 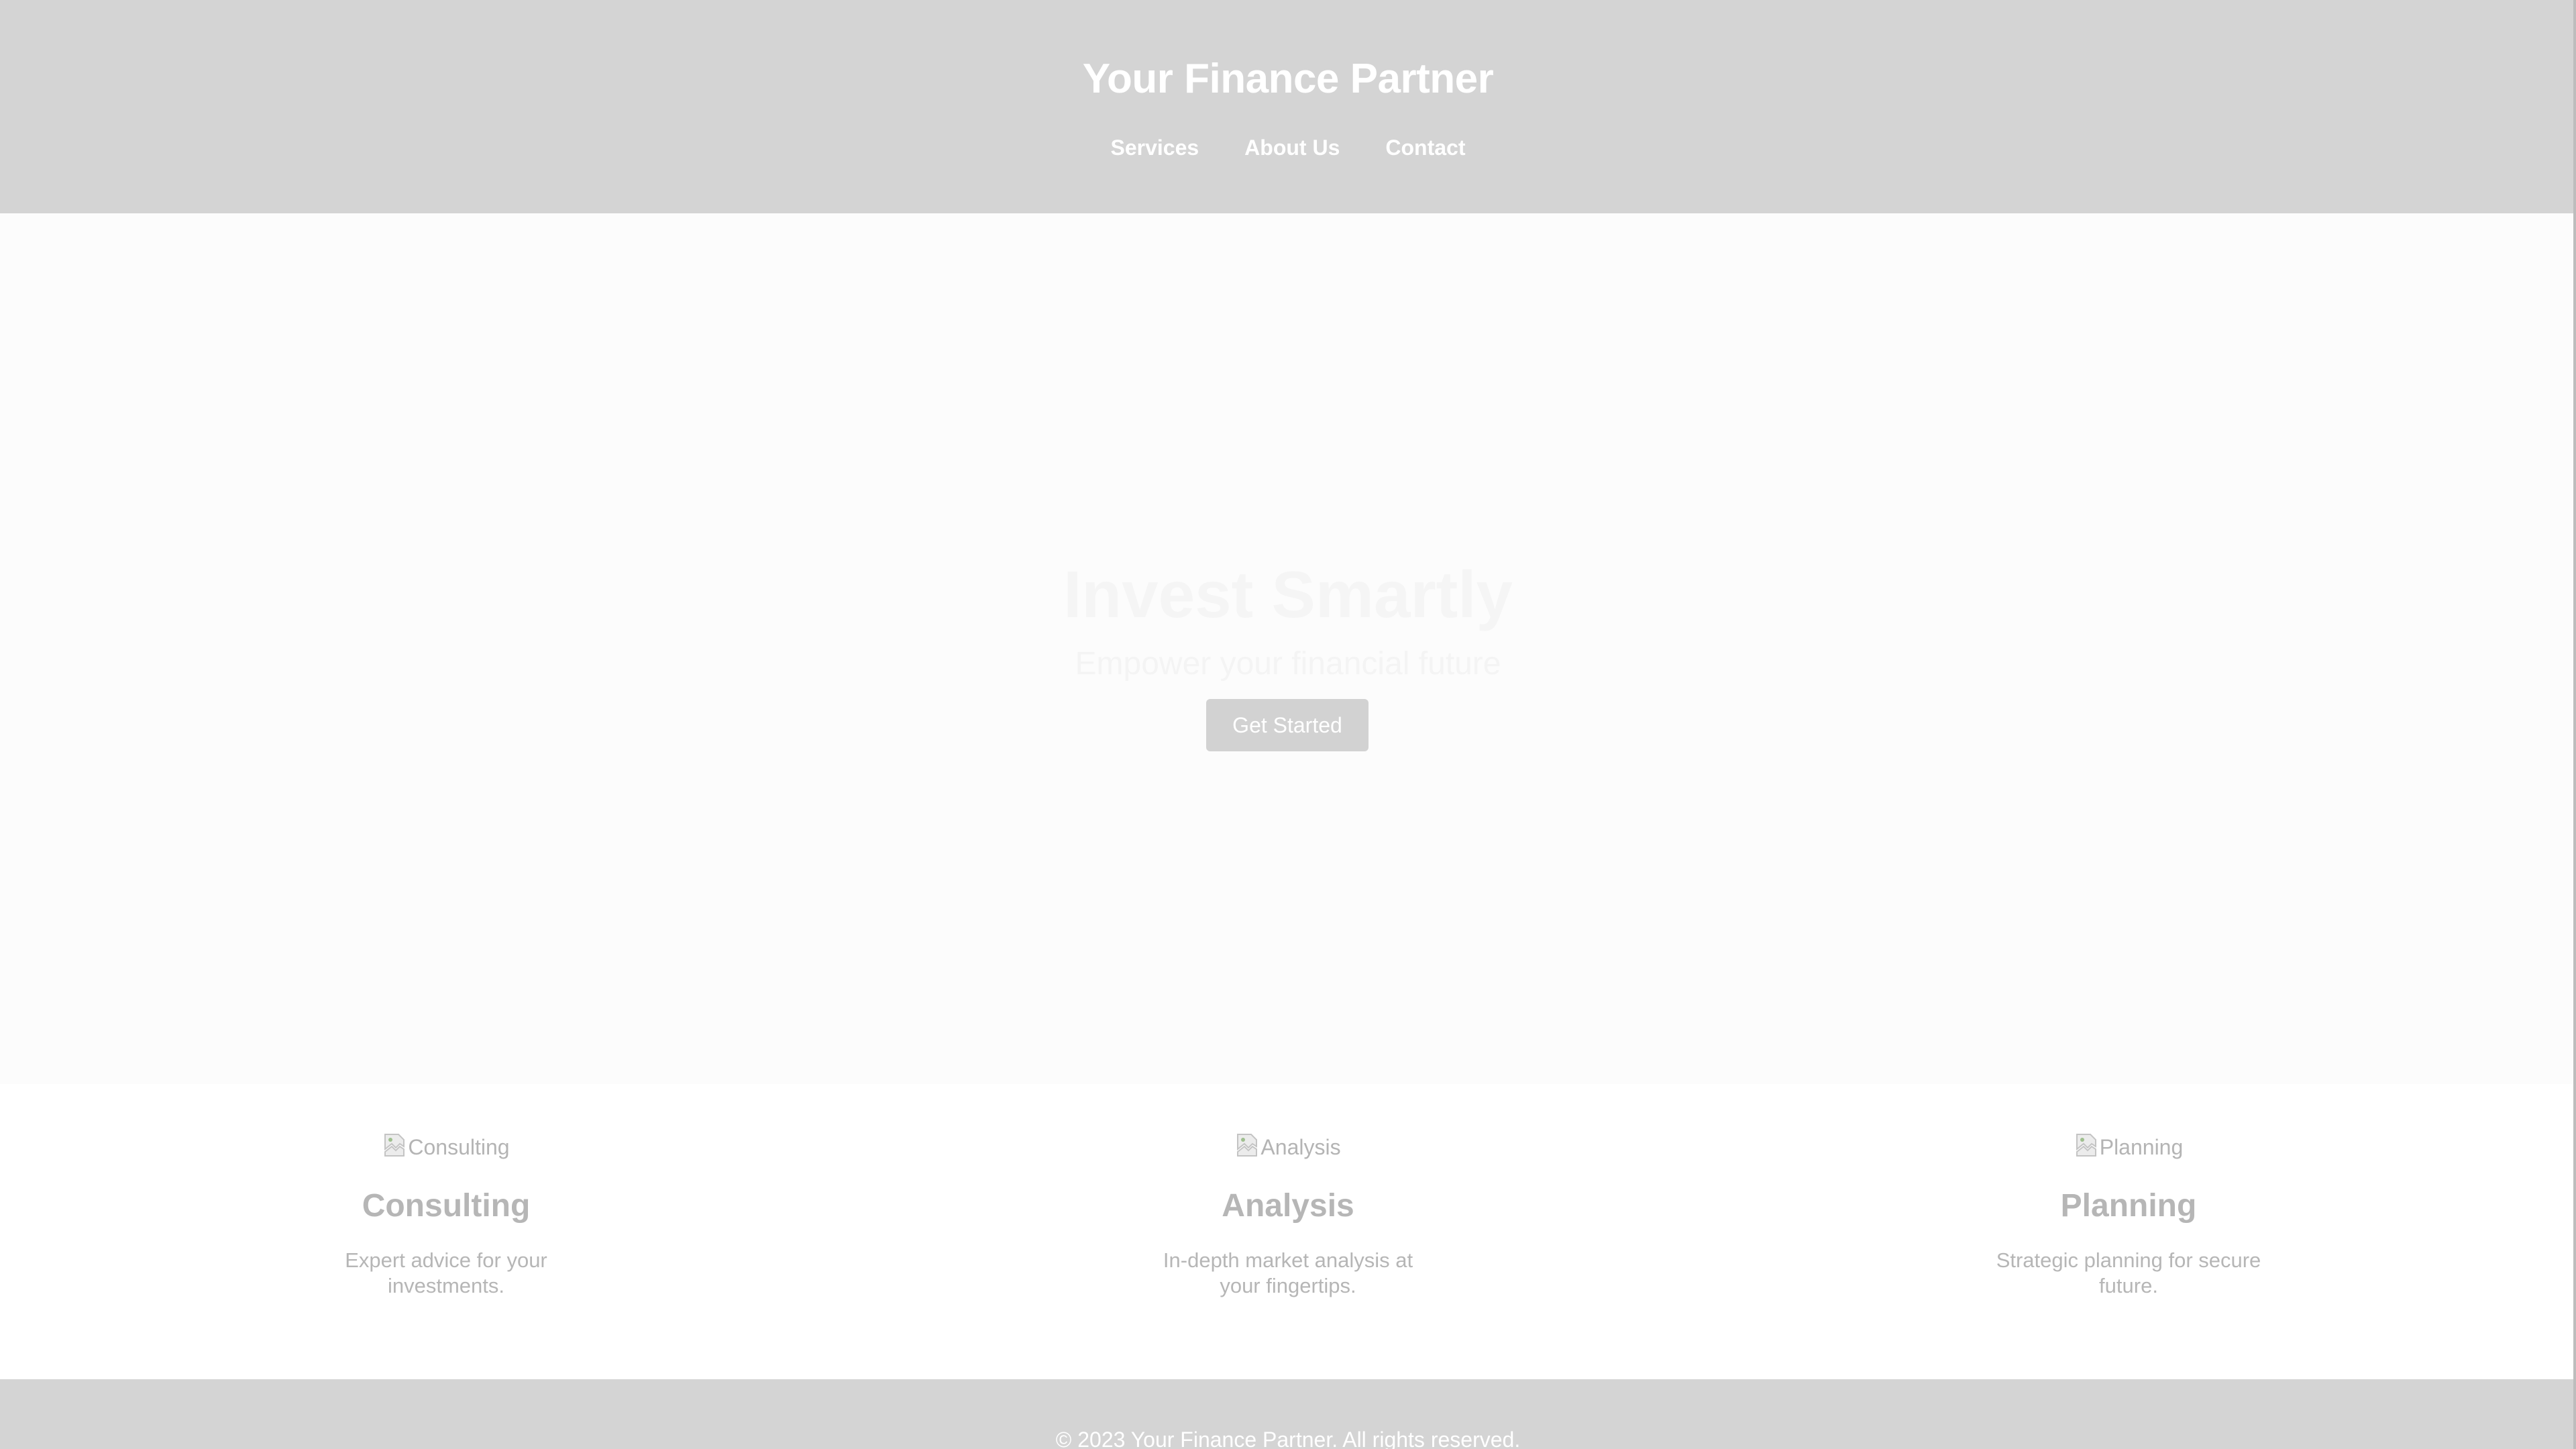 I want to click on get-started-button: Get Started, so click(x=1287, y=725).